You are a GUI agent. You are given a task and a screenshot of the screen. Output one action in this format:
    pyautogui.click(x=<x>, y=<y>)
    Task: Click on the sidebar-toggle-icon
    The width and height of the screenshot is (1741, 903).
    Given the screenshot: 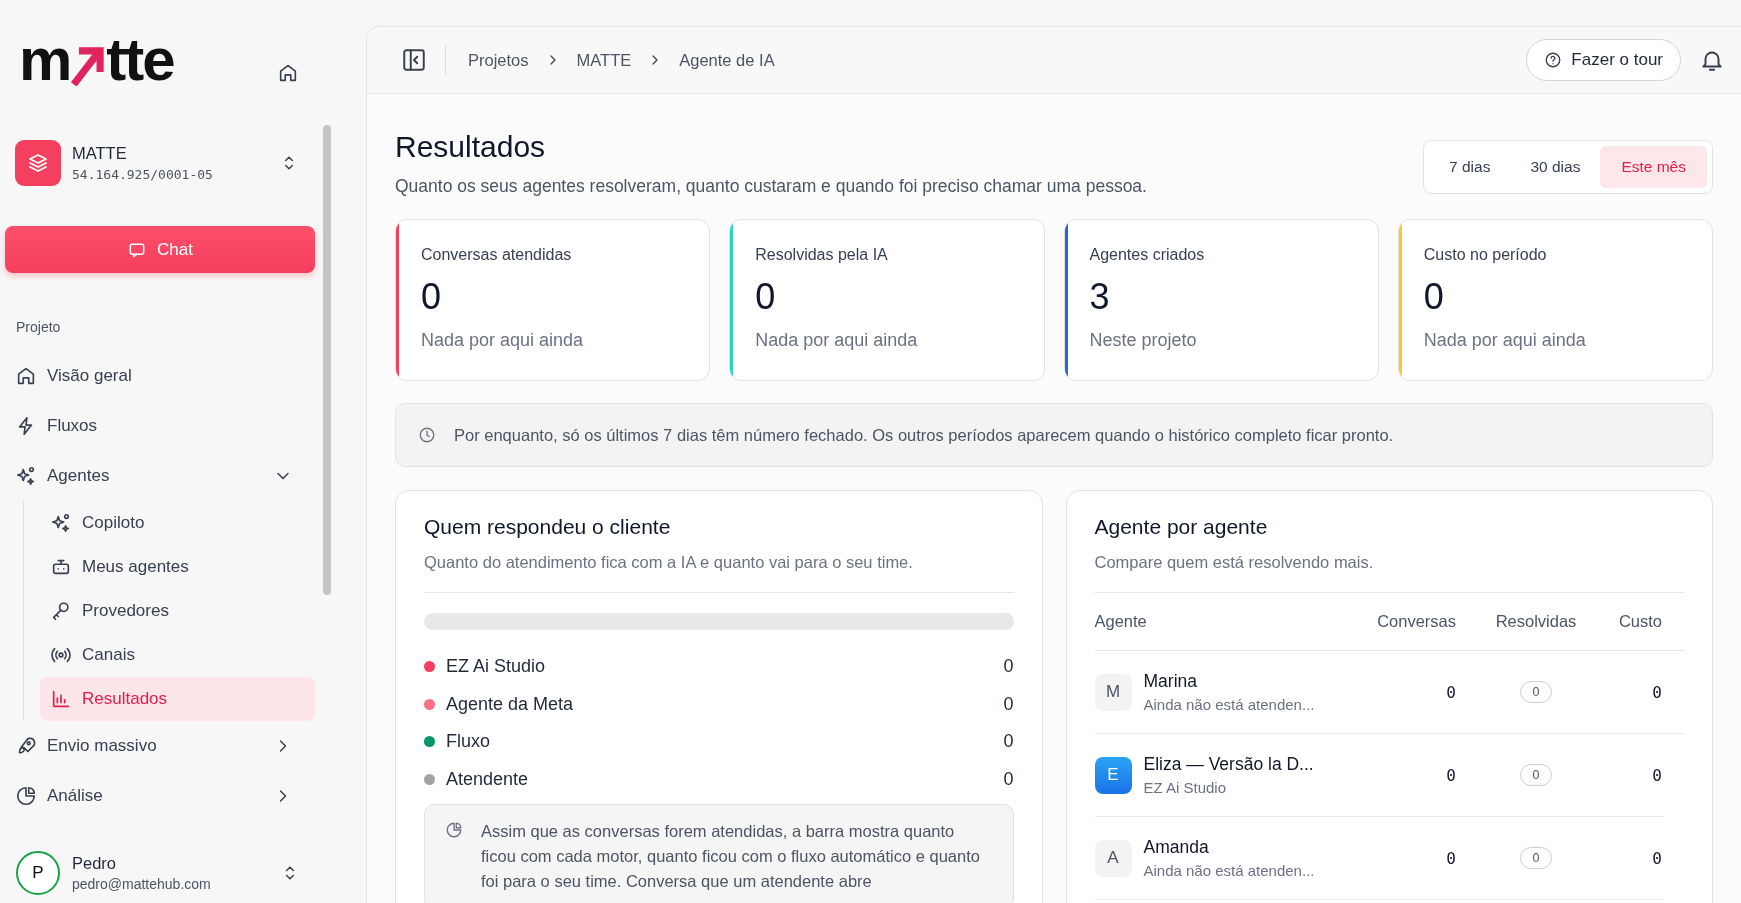 What is the action you would take?
    pyautogui.click(x=414, y=60)
    